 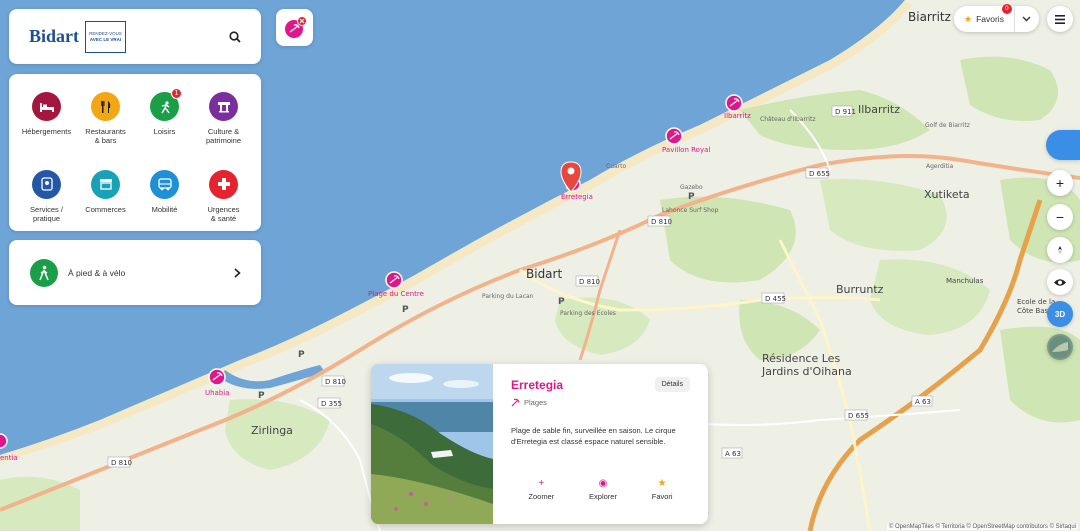 What do you see at coordinates (105, 209) in the screenshot?
I see `category-label: Commerces` at bounding box center [105, 209].